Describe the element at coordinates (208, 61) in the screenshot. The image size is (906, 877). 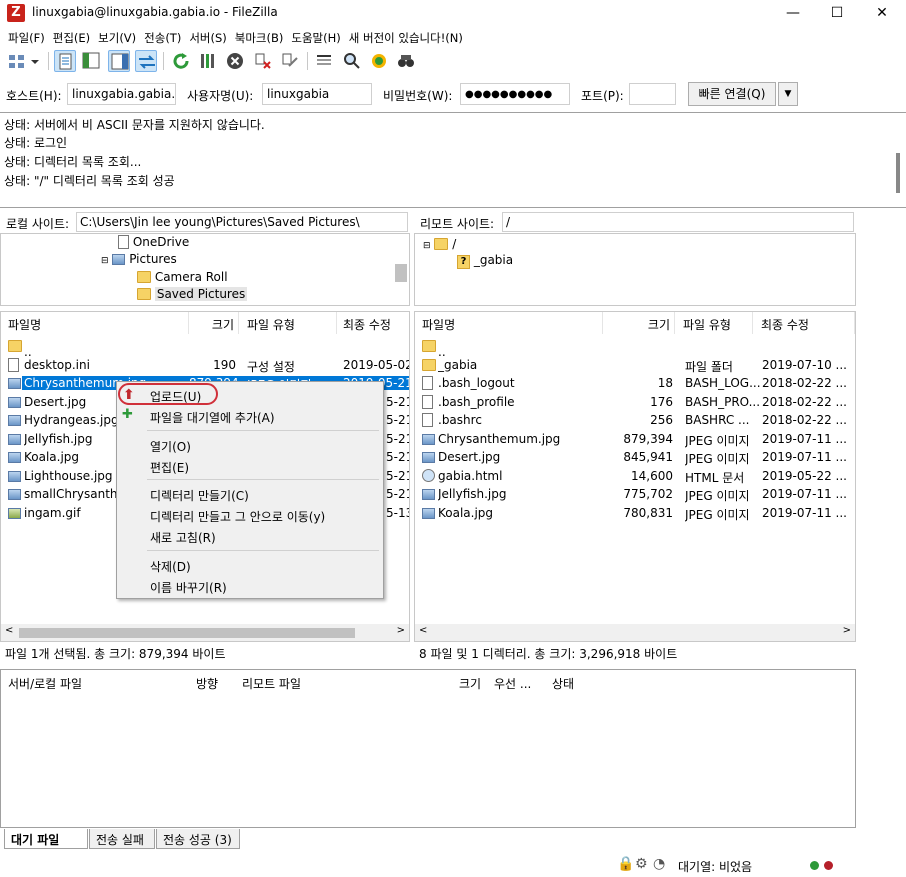
I see `process-queue-icon` at that location.